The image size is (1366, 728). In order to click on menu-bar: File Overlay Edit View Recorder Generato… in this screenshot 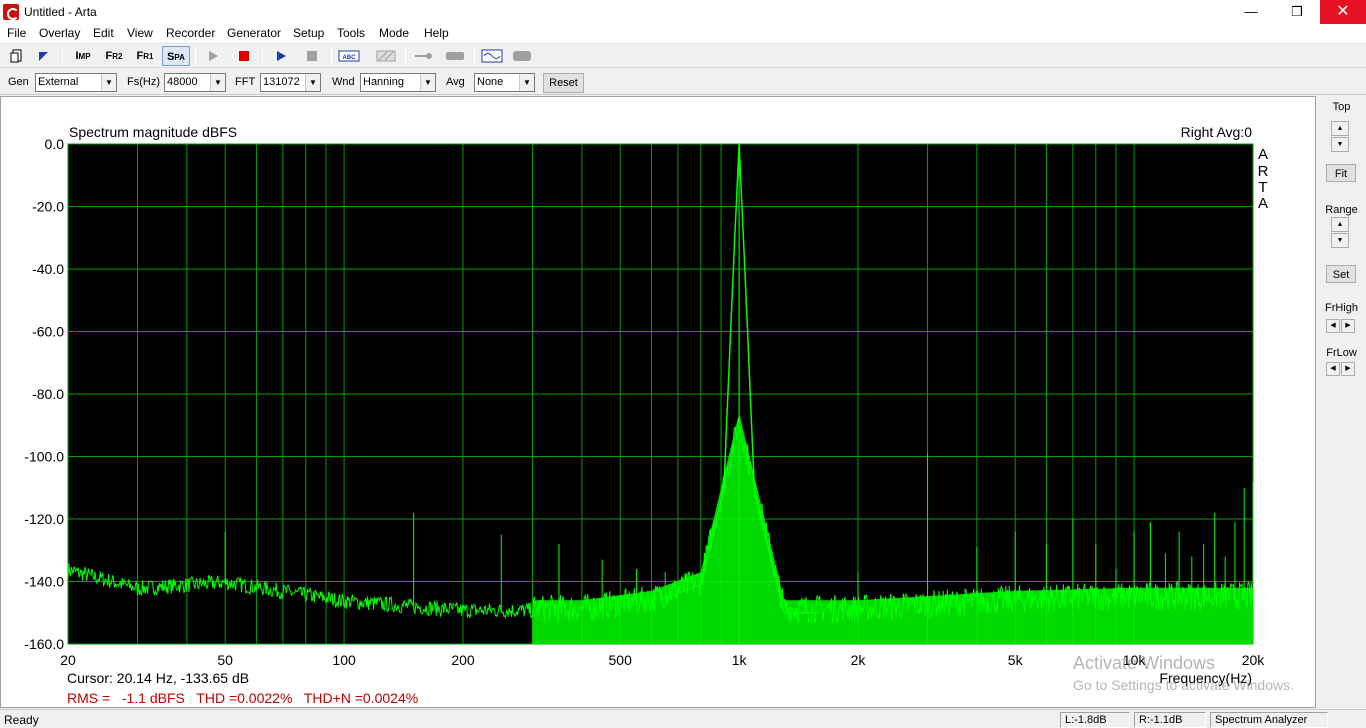, I will do `click(683, 34)`.